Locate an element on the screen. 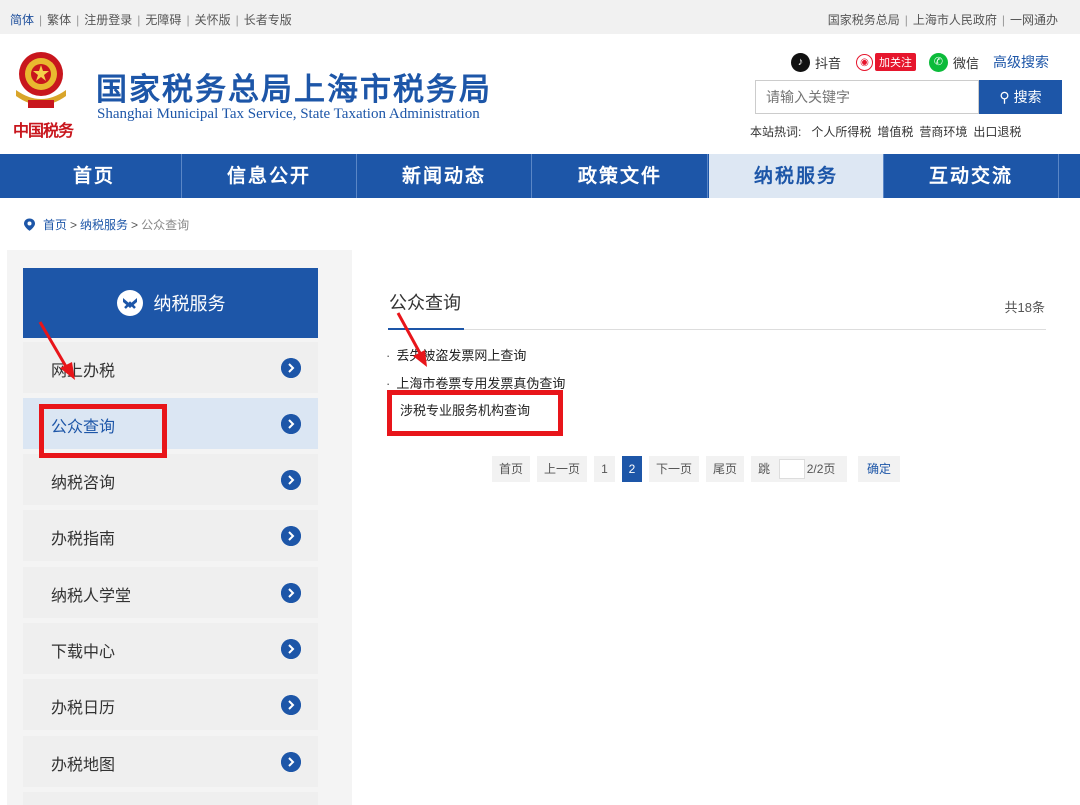 The width and height of the screenshot is (1080, 805). breadcrumb-home: 首页 is located at coordinates (55, 224).